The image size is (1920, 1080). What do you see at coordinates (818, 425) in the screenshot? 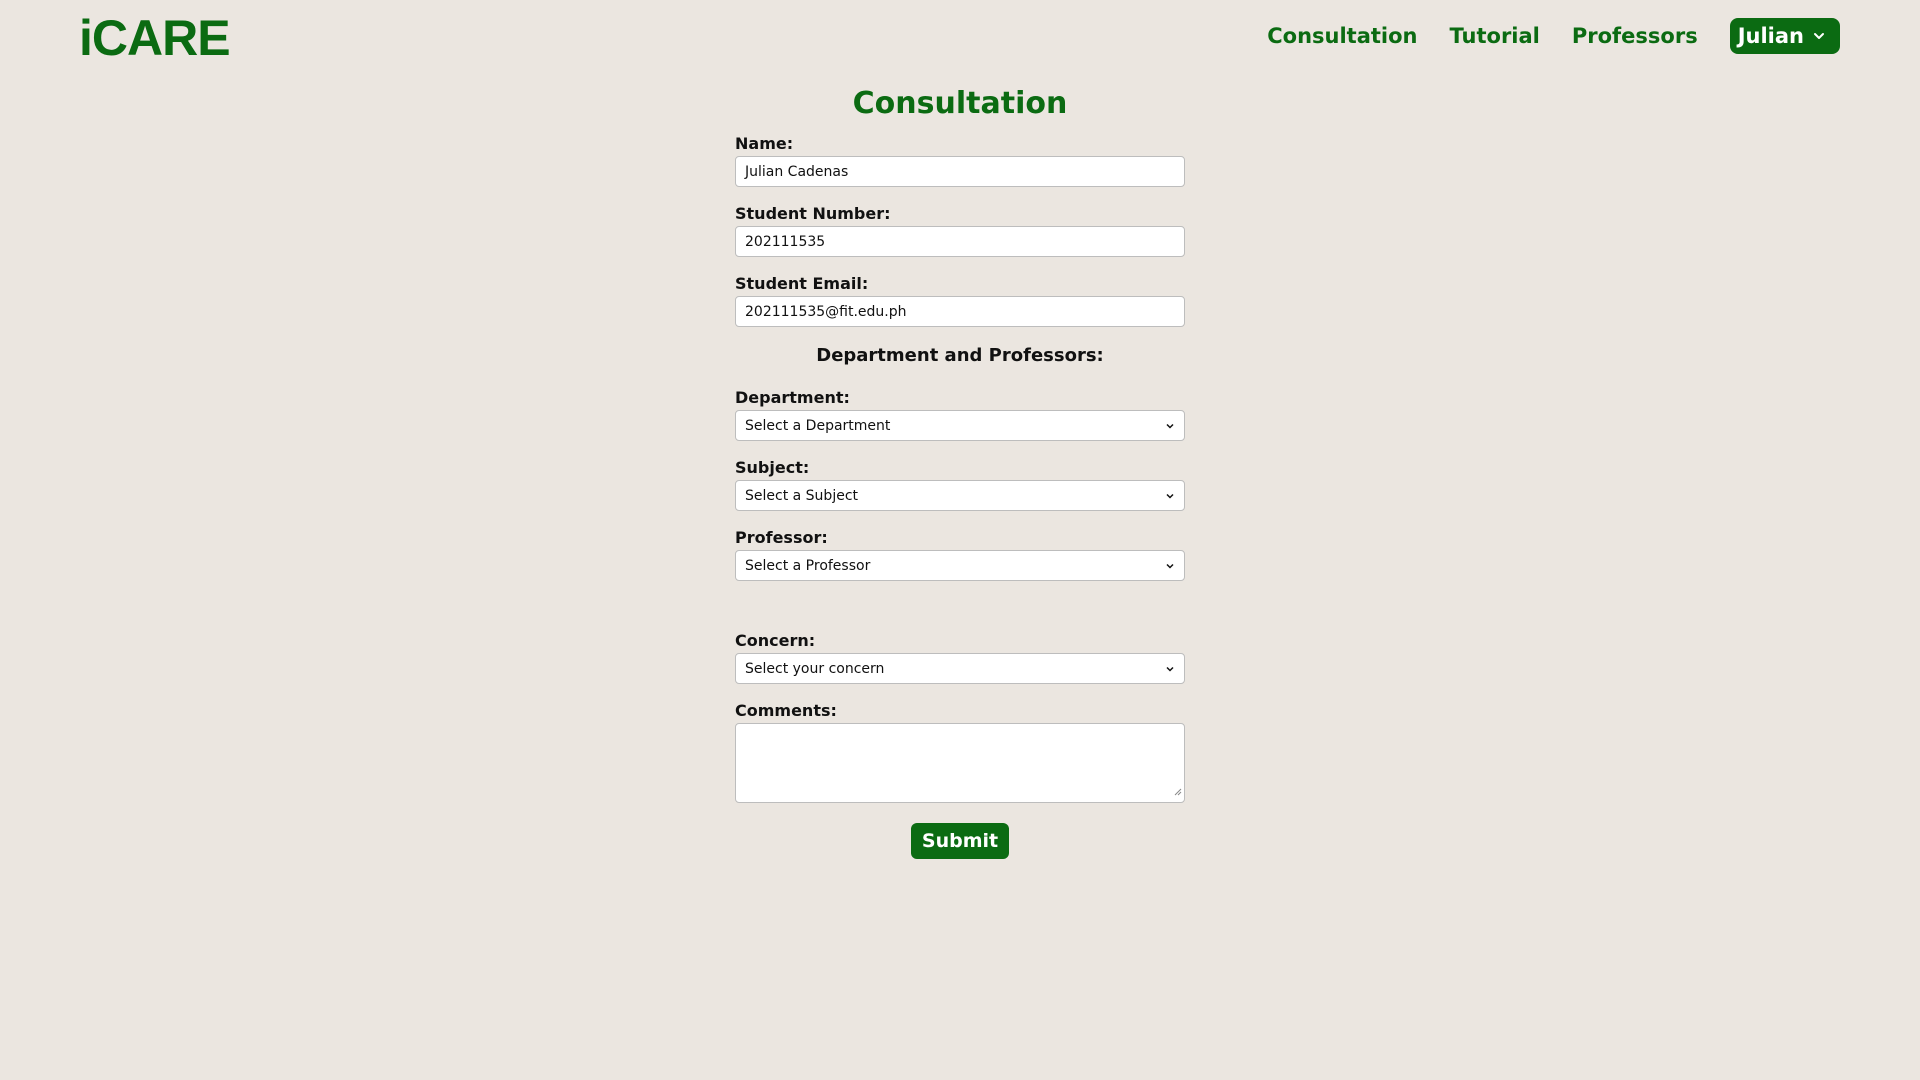
I see `department-selected-value: Select a Department` at bounding box center [818, 425].